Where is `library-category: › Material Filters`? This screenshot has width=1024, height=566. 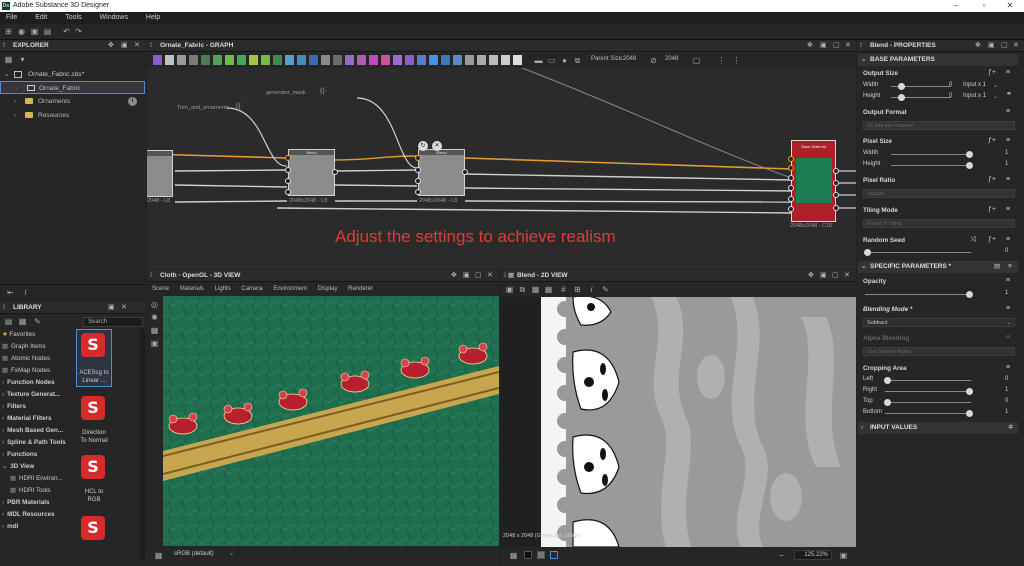 library-category: › Material Filters is located at coordinates (27, 419).